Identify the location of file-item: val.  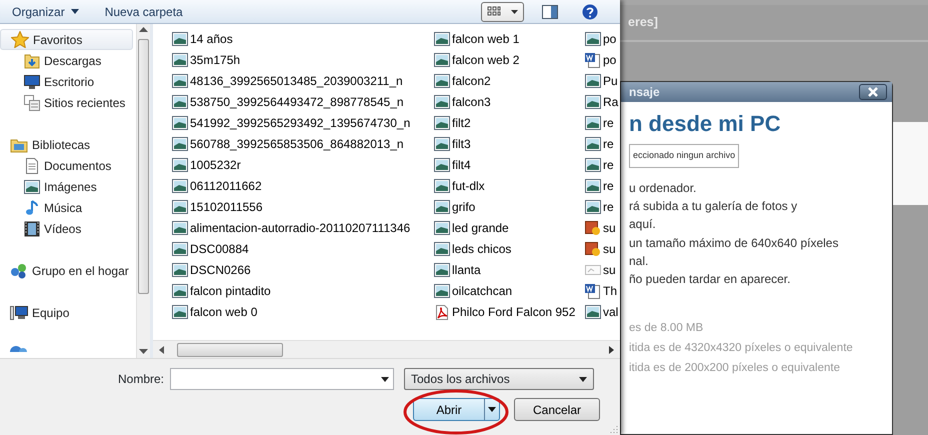
(602, 311).